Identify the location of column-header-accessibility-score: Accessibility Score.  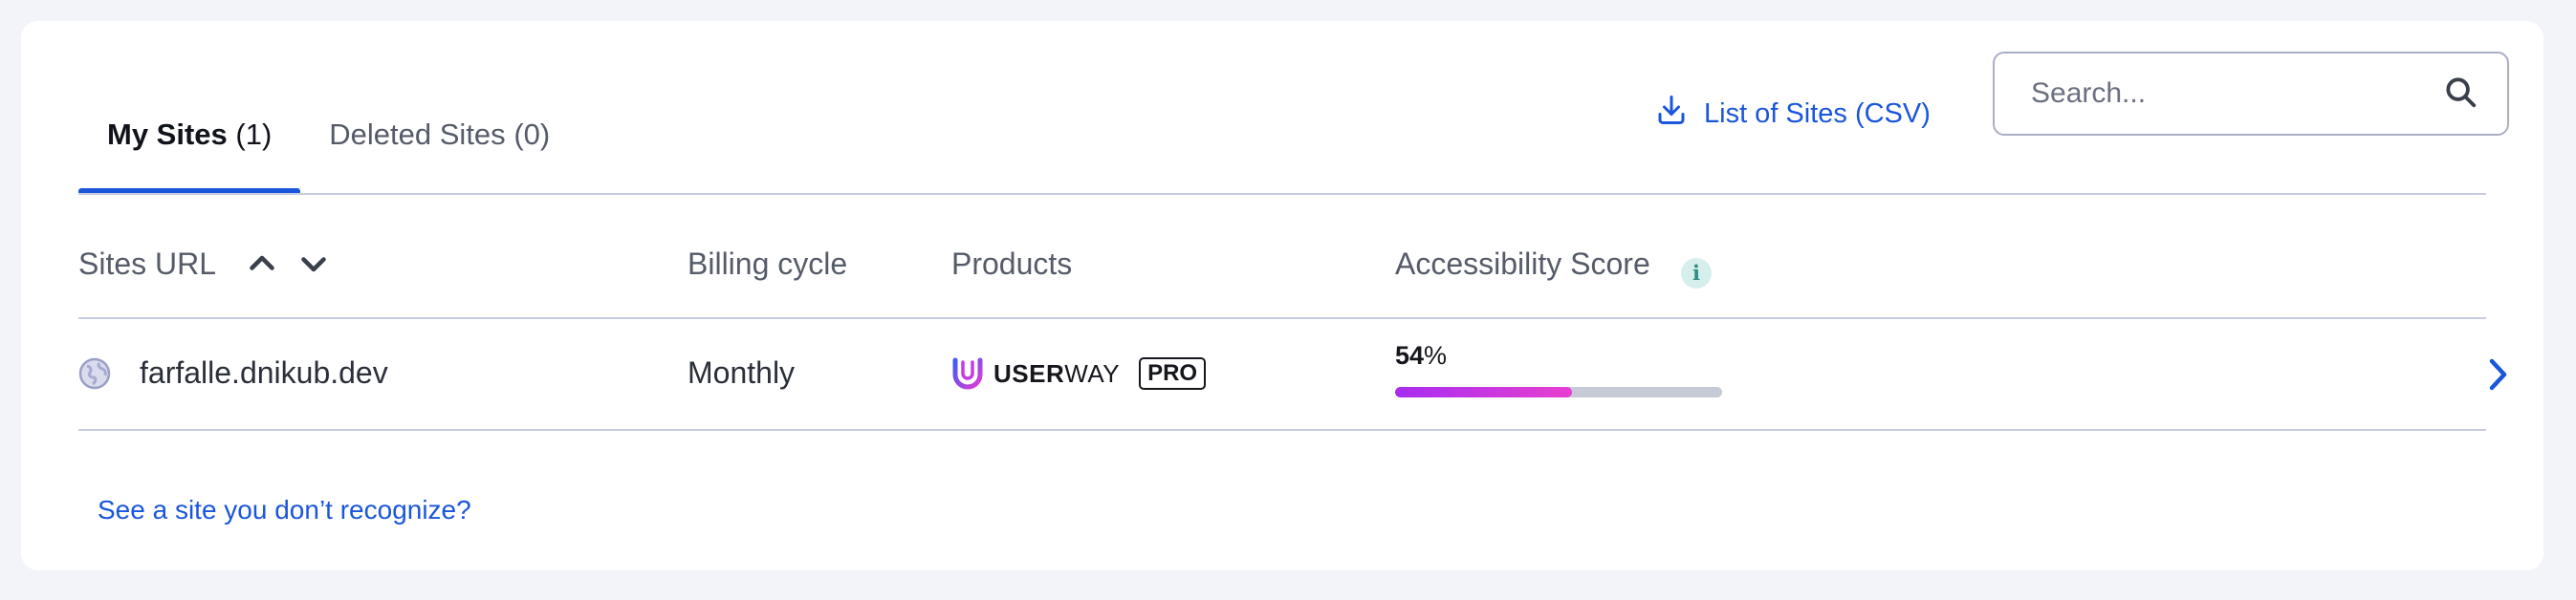
(1522, 263).